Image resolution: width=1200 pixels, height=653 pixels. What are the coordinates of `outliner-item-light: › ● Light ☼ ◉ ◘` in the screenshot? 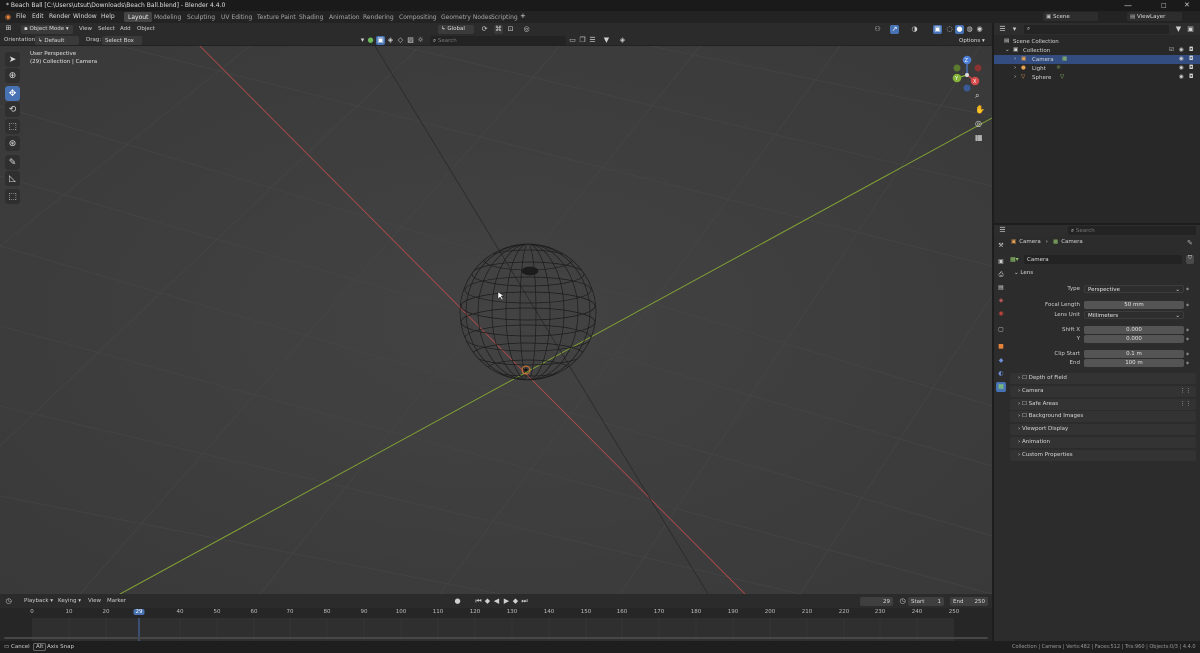 It's located at (1097, 68).